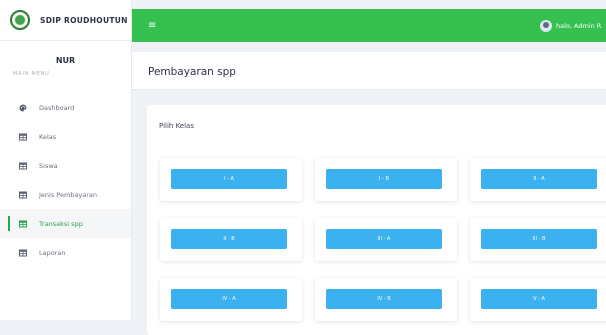  Describe the element at coordinates (20, 20) in the screenshot. I see `school-logo` at that location.